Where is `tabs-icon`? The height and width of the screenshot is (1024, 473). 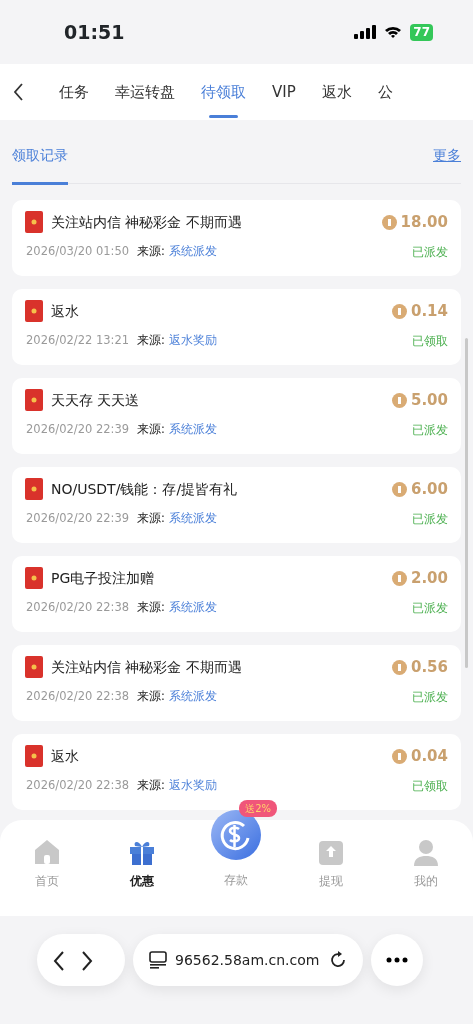 tabs-icon is located at coordinates (158, 960).